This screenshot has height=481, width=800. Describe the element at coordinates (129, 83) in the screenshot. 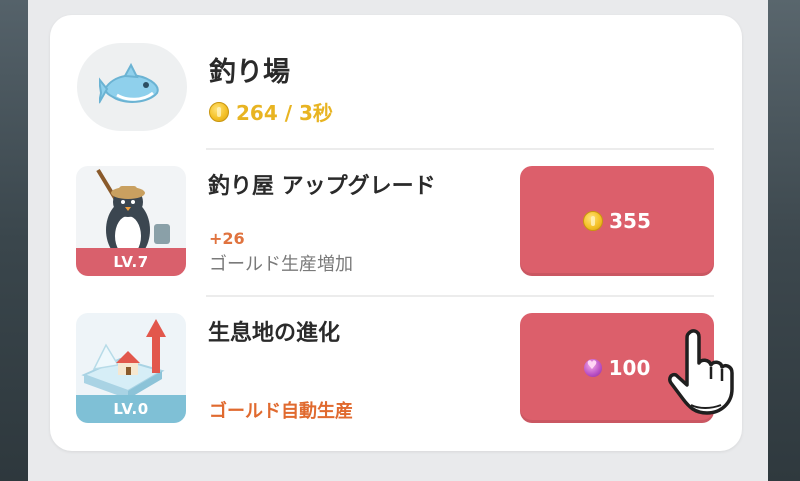

I see `fish-icon` at that location.